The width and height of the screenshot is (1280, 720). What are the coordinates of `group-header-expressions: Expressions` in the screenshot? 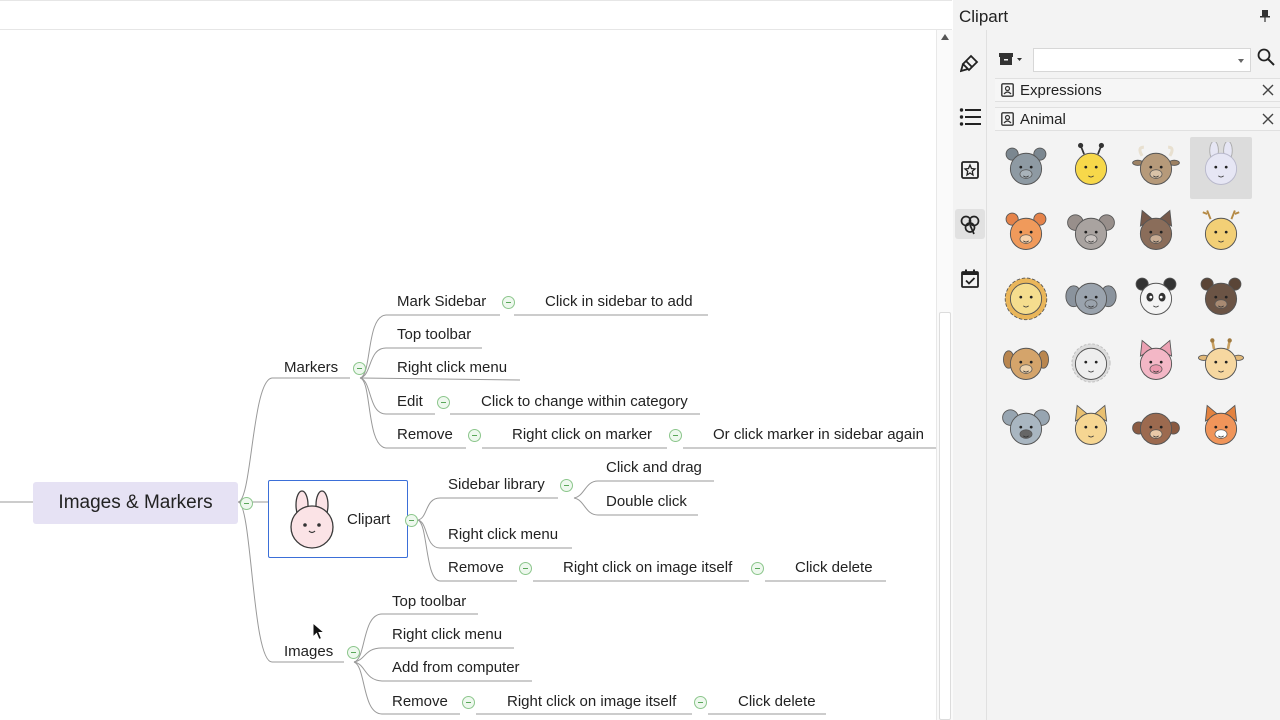 It's located at (1137, 90).